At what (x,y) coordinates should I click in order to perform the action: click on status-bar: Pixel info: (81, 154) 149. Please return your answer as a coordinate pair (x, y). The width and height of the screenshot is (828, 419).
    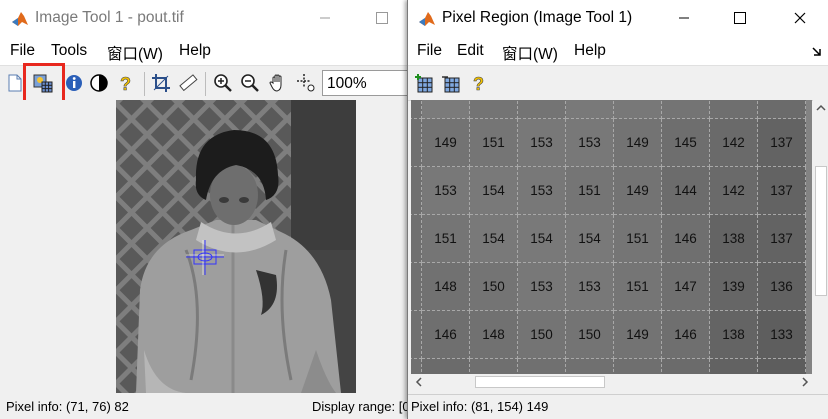
    Looking at the image, I should click on (618, 406).